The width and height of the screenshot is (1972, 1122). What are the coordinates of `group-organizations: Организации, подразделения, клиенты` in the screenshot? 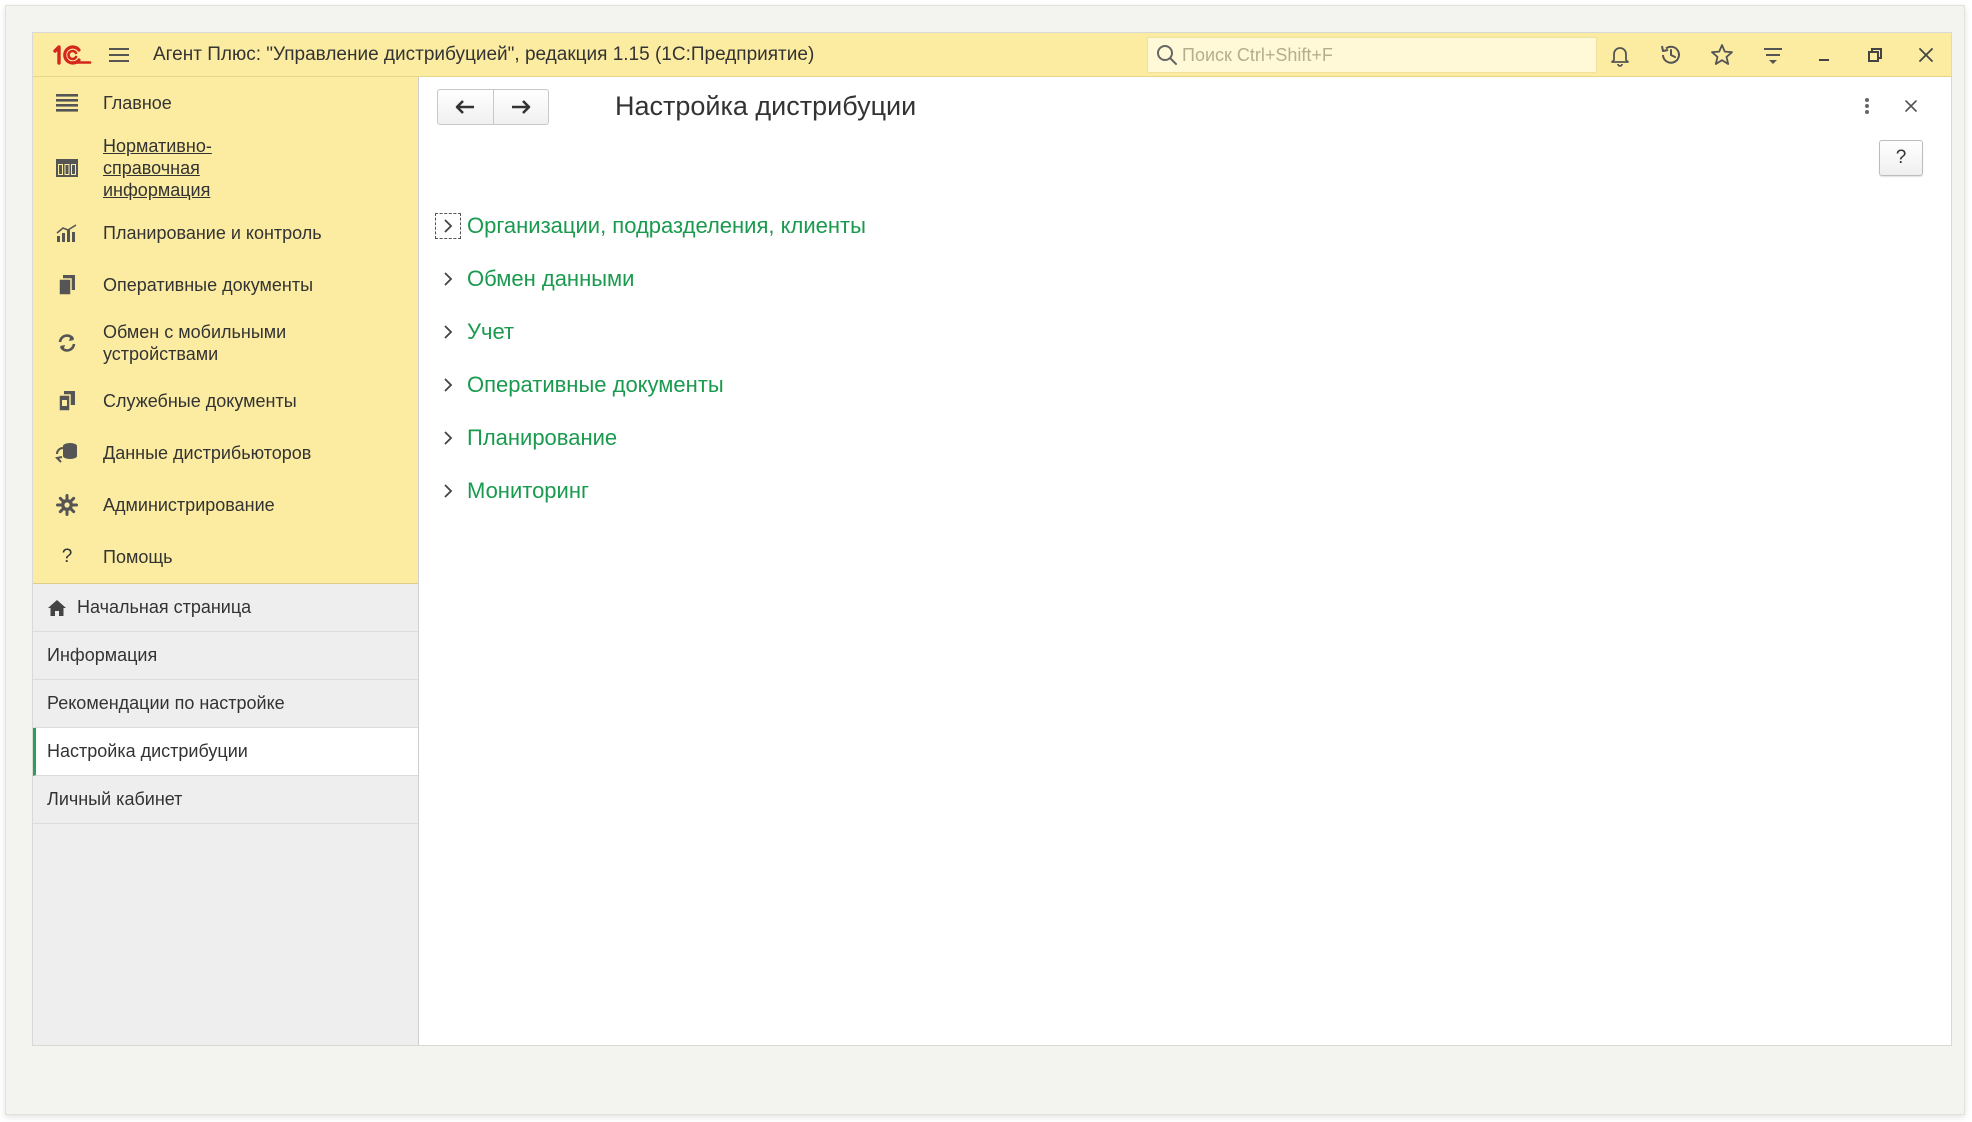 It's located at (650, 225).